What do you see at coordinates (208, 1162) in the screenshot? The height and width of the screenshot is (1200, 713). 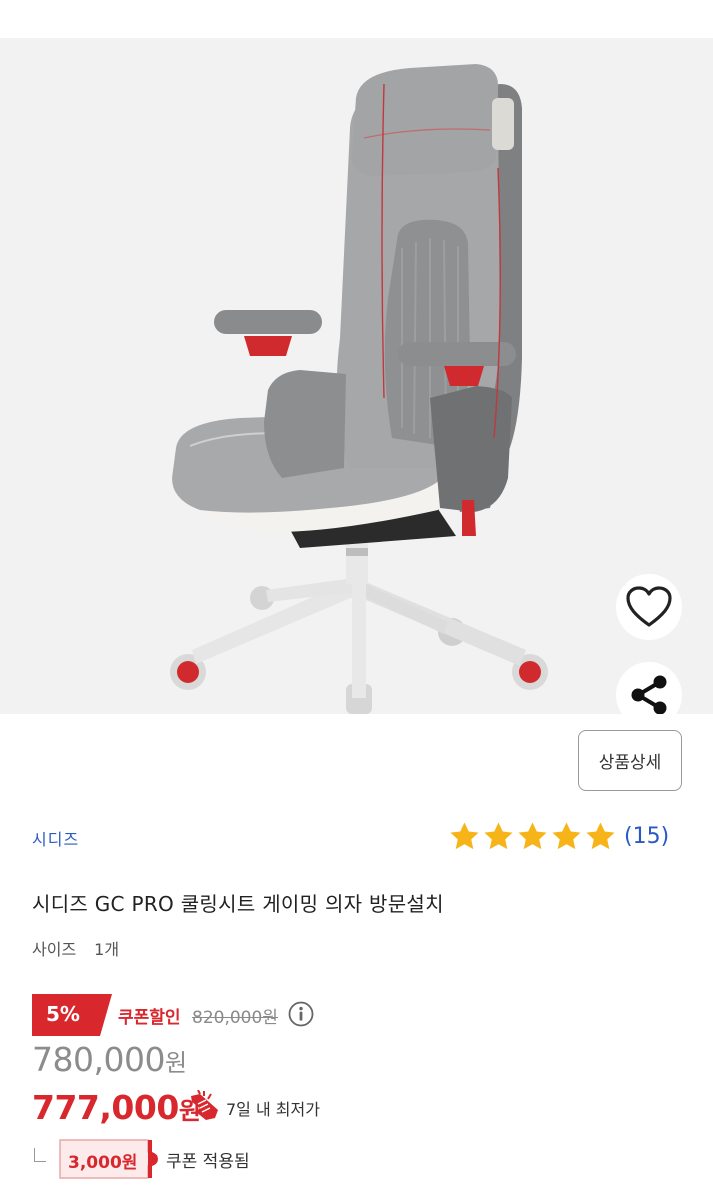 I see `coupon-applied-label: 쿠폰 적용됨` at bounding box center [208, 1162].